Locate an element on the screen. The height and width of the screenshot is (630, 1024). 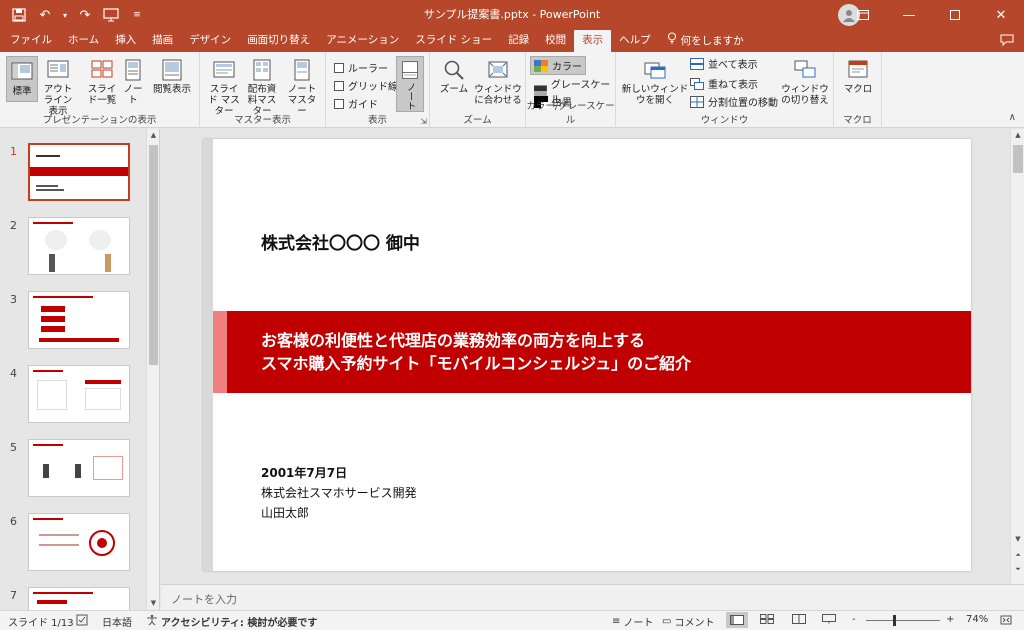
close-icon: ✕ is located at coordinates (1001, 15).